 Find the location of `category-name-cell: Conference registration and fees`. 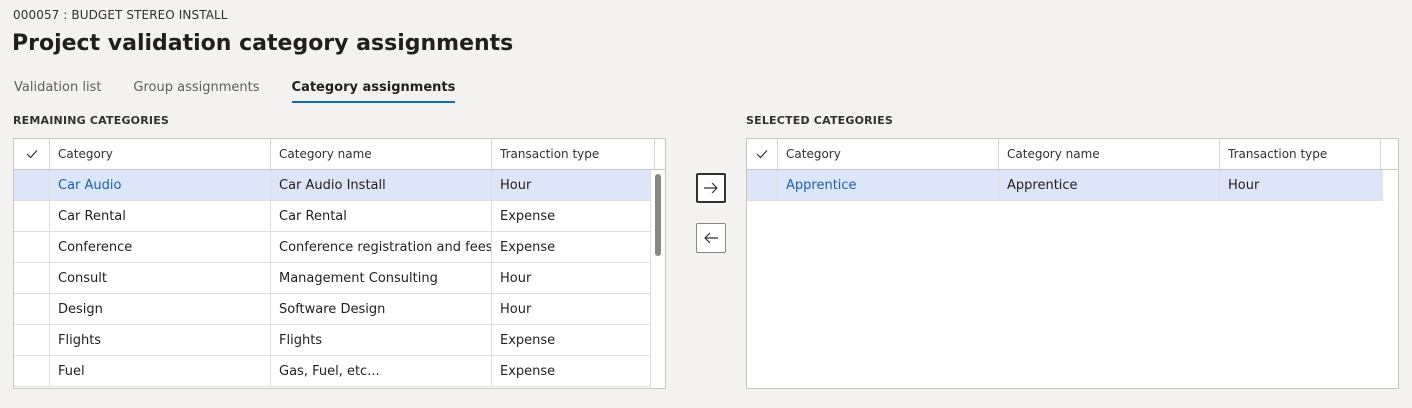

category-name-cell: Conference registration and fees is located at coordinates (381, 247).